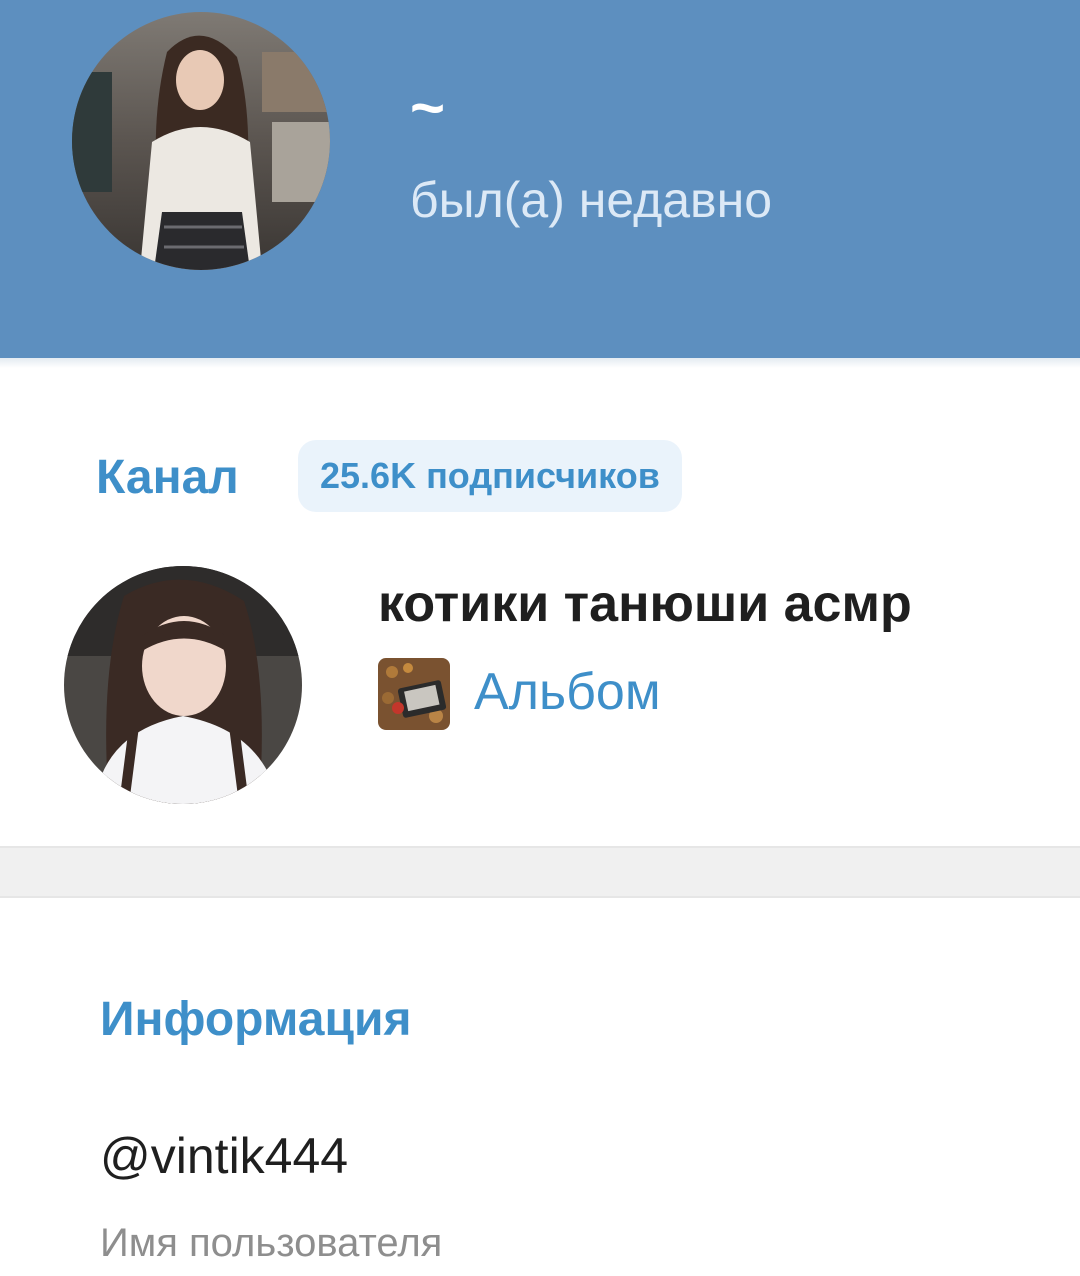 This screenshot has width=1080, height=1276. What do you see at coordinates (645, 604) in the screenshot?
I see `channel-title: котики танюши асмр` at bounding box center [645, 604].